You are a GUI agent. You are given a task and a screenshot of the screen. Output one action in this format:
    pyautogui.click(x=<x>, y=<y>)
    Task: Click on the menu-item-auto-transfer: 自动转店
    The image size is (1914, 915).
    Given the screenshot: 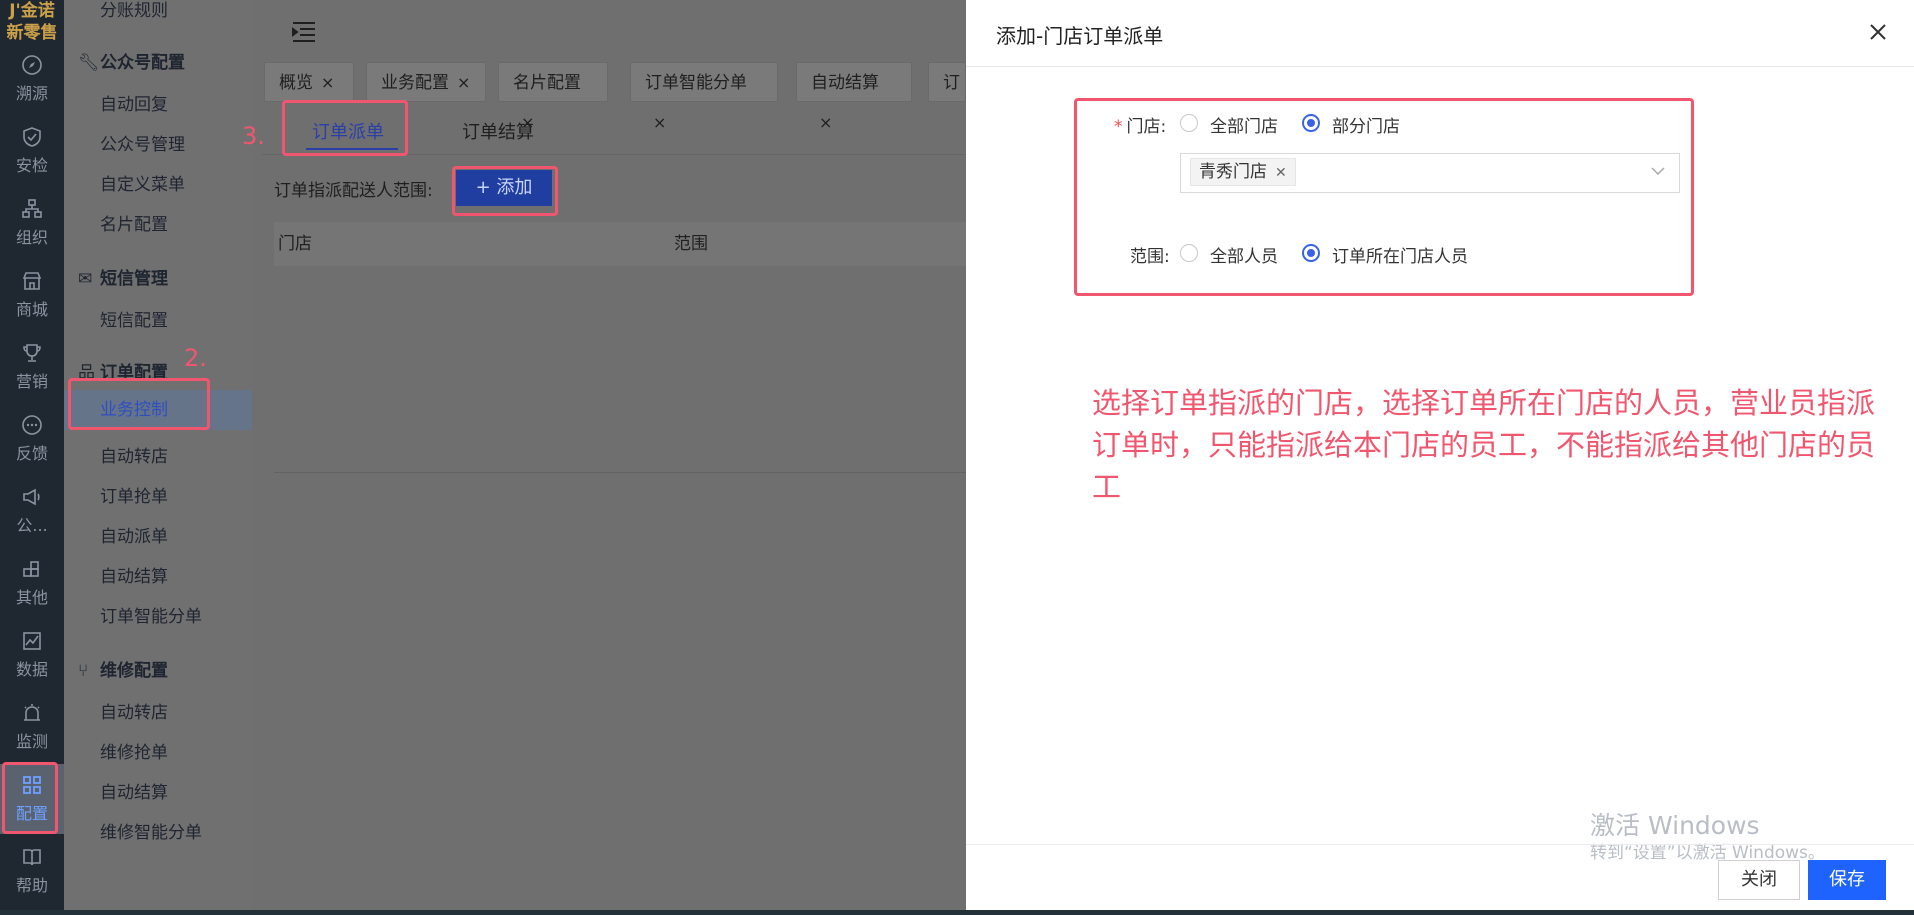 What is the action you would take?
    pyautogui.click(x=134, y=454)
    